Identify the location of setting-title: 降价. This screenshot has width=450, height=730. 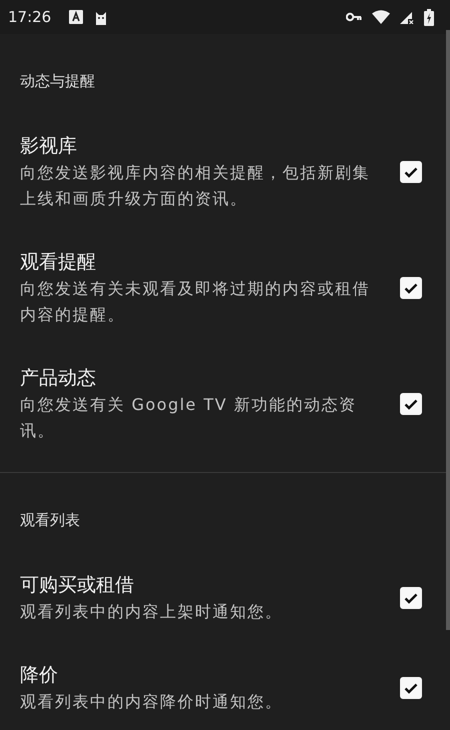
(39, 675).